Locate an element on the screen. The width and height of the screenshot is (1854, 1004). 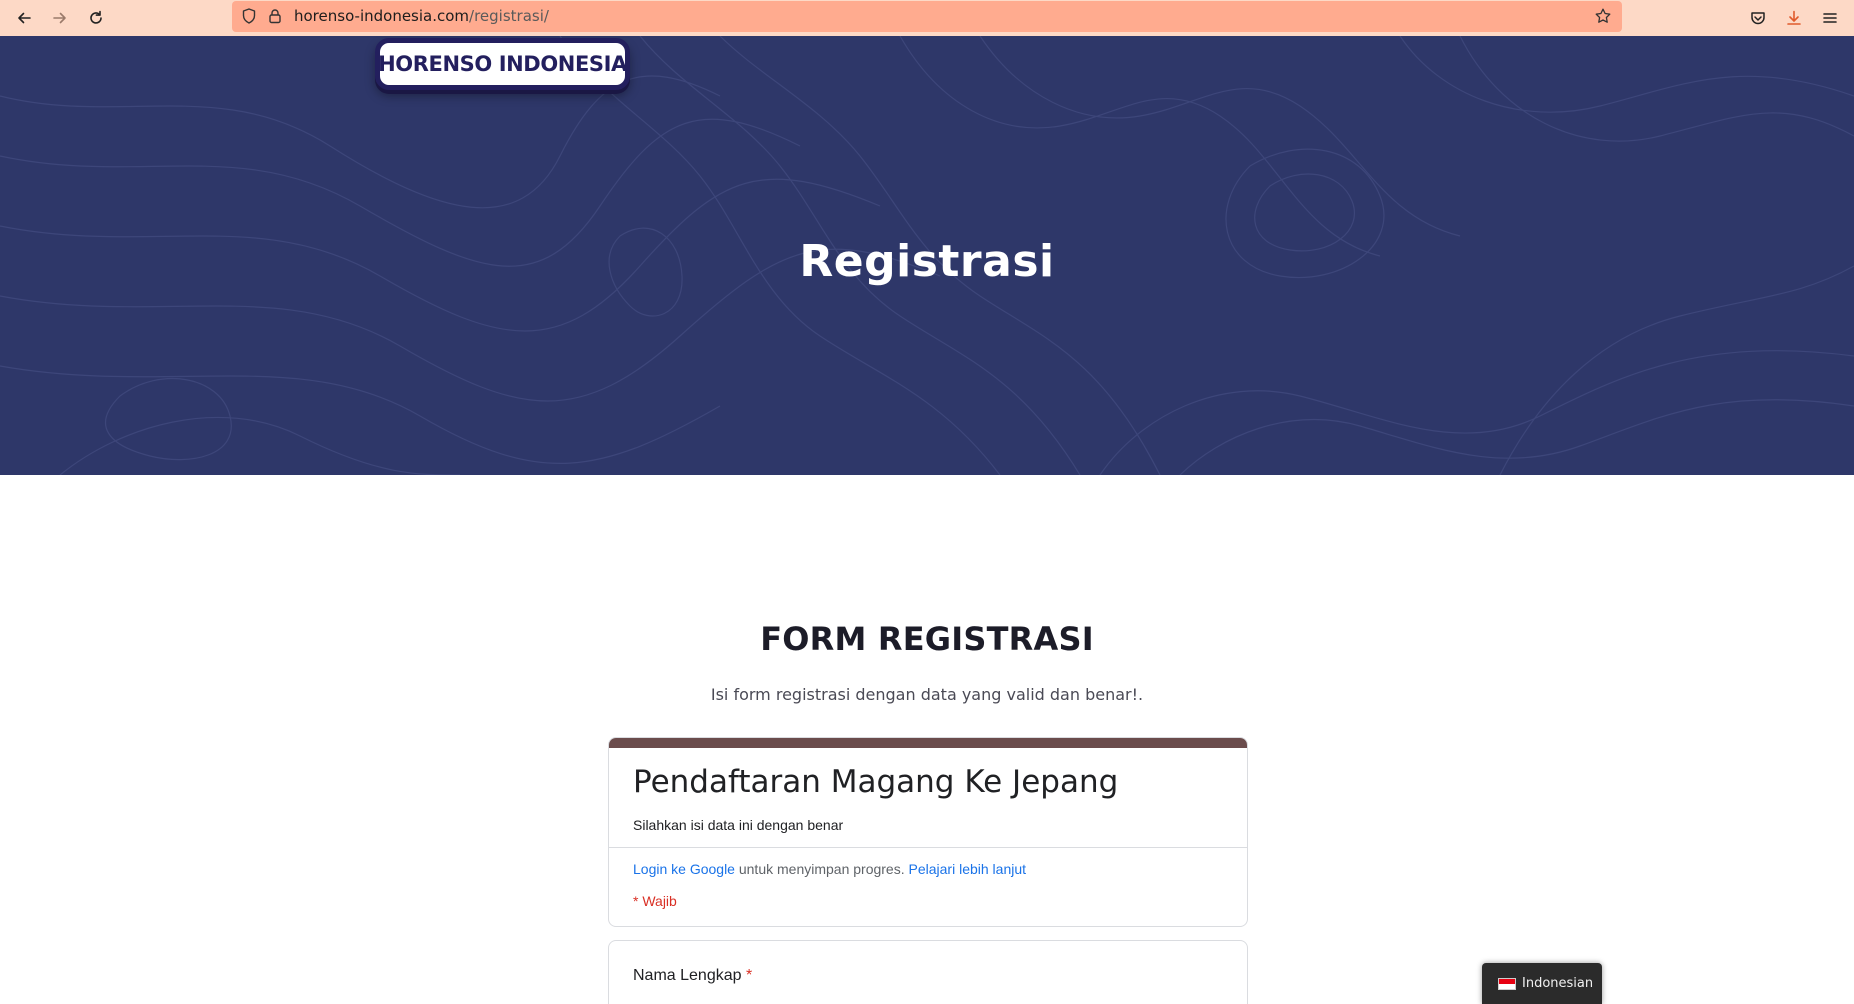
logo-text: HORENSO INDONESIA is located at coordinates (502, 64).